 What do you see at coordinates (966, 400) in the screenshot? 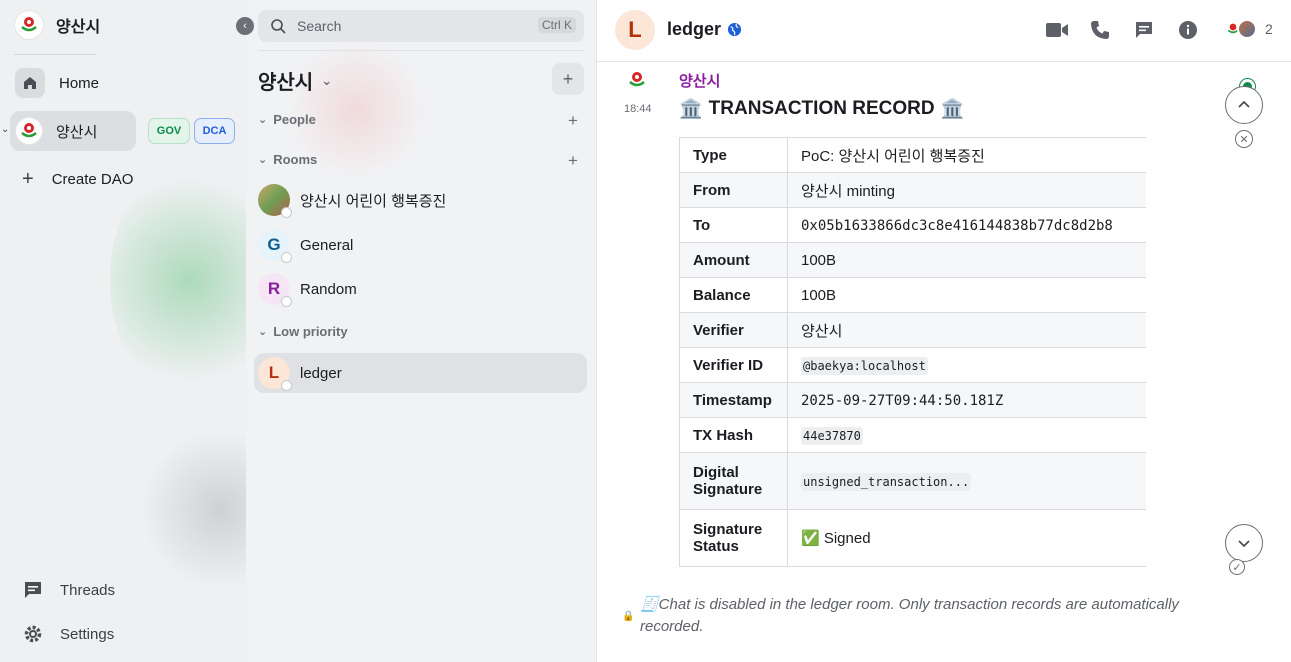
I see `transaction-field-value: 2025-09-27T09:44:50.181Z` at bounding box center [966, 400].